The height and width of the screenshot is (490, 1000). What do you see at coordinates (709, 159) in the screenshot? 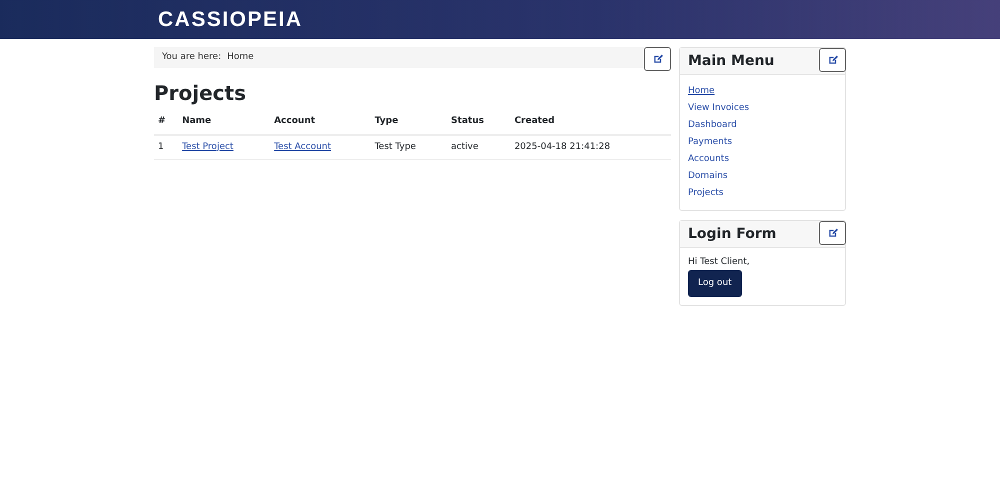
I see `menu-link: Accounts` at bounding box center [709, 159].